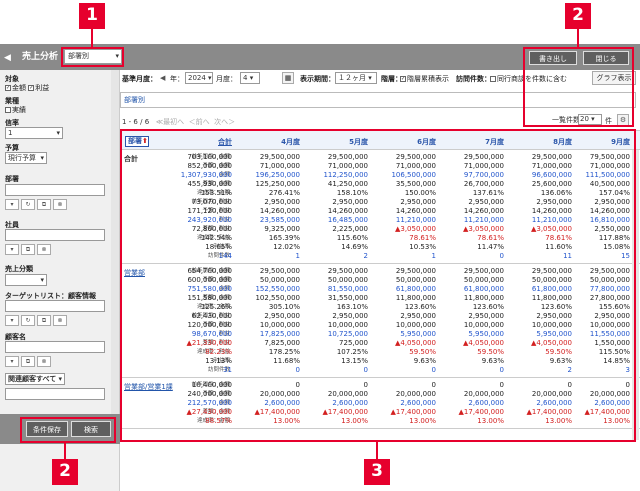 Image resolution: width=640 pixels, height=491 pixels. I want to click on target-options: ✓ 金額 ✓ 利益, so click(27, 88).